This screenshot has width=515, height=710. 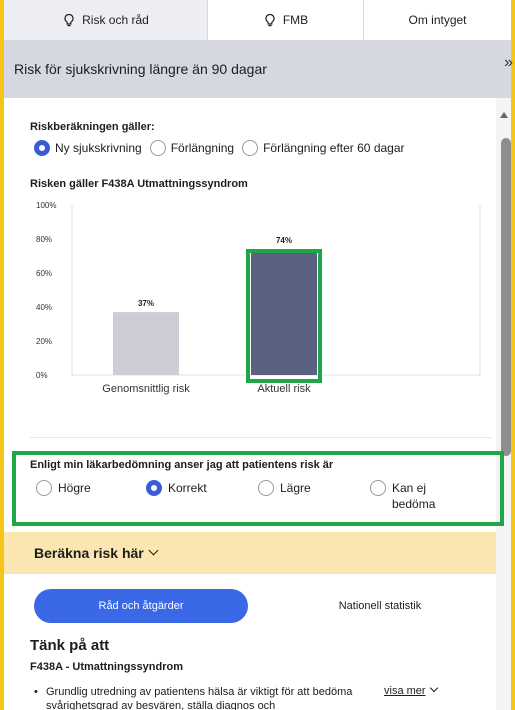 What do you see at coordinates (98, 148) in the screenshot?
I see `radio-label: Ny sjukskrivning` at bounding box center [98, 148].